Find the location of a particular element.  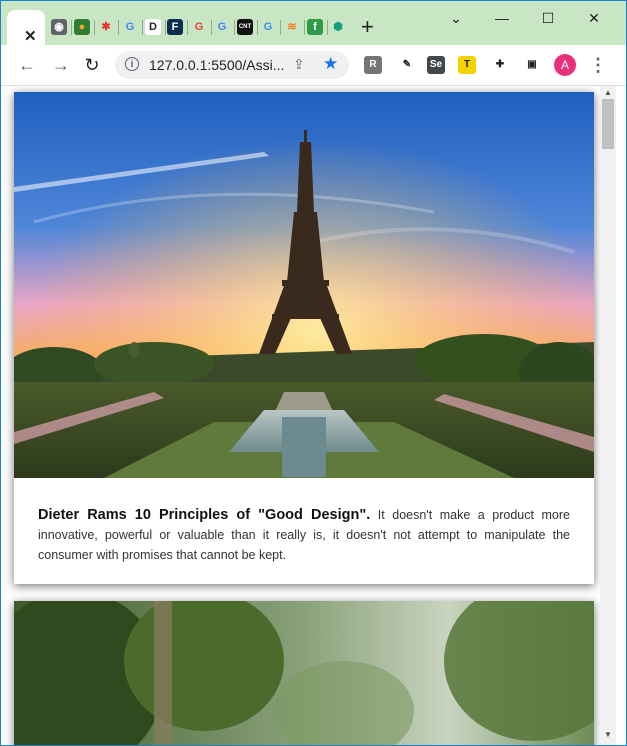

share-icon: ⇪ is located at coordinates (299, 64).